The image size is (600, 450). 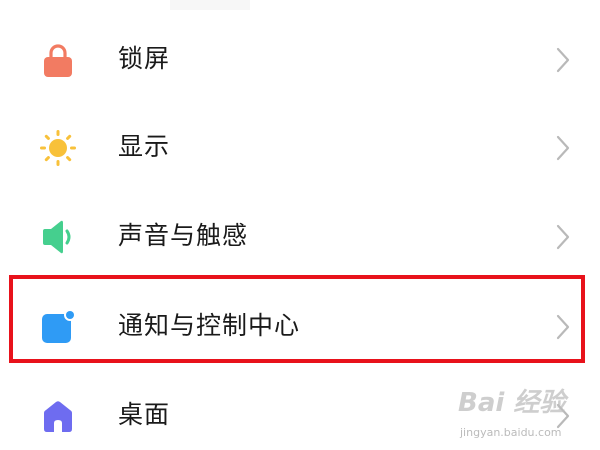 I want to click on lock-icon, so click(x=58, y=60).